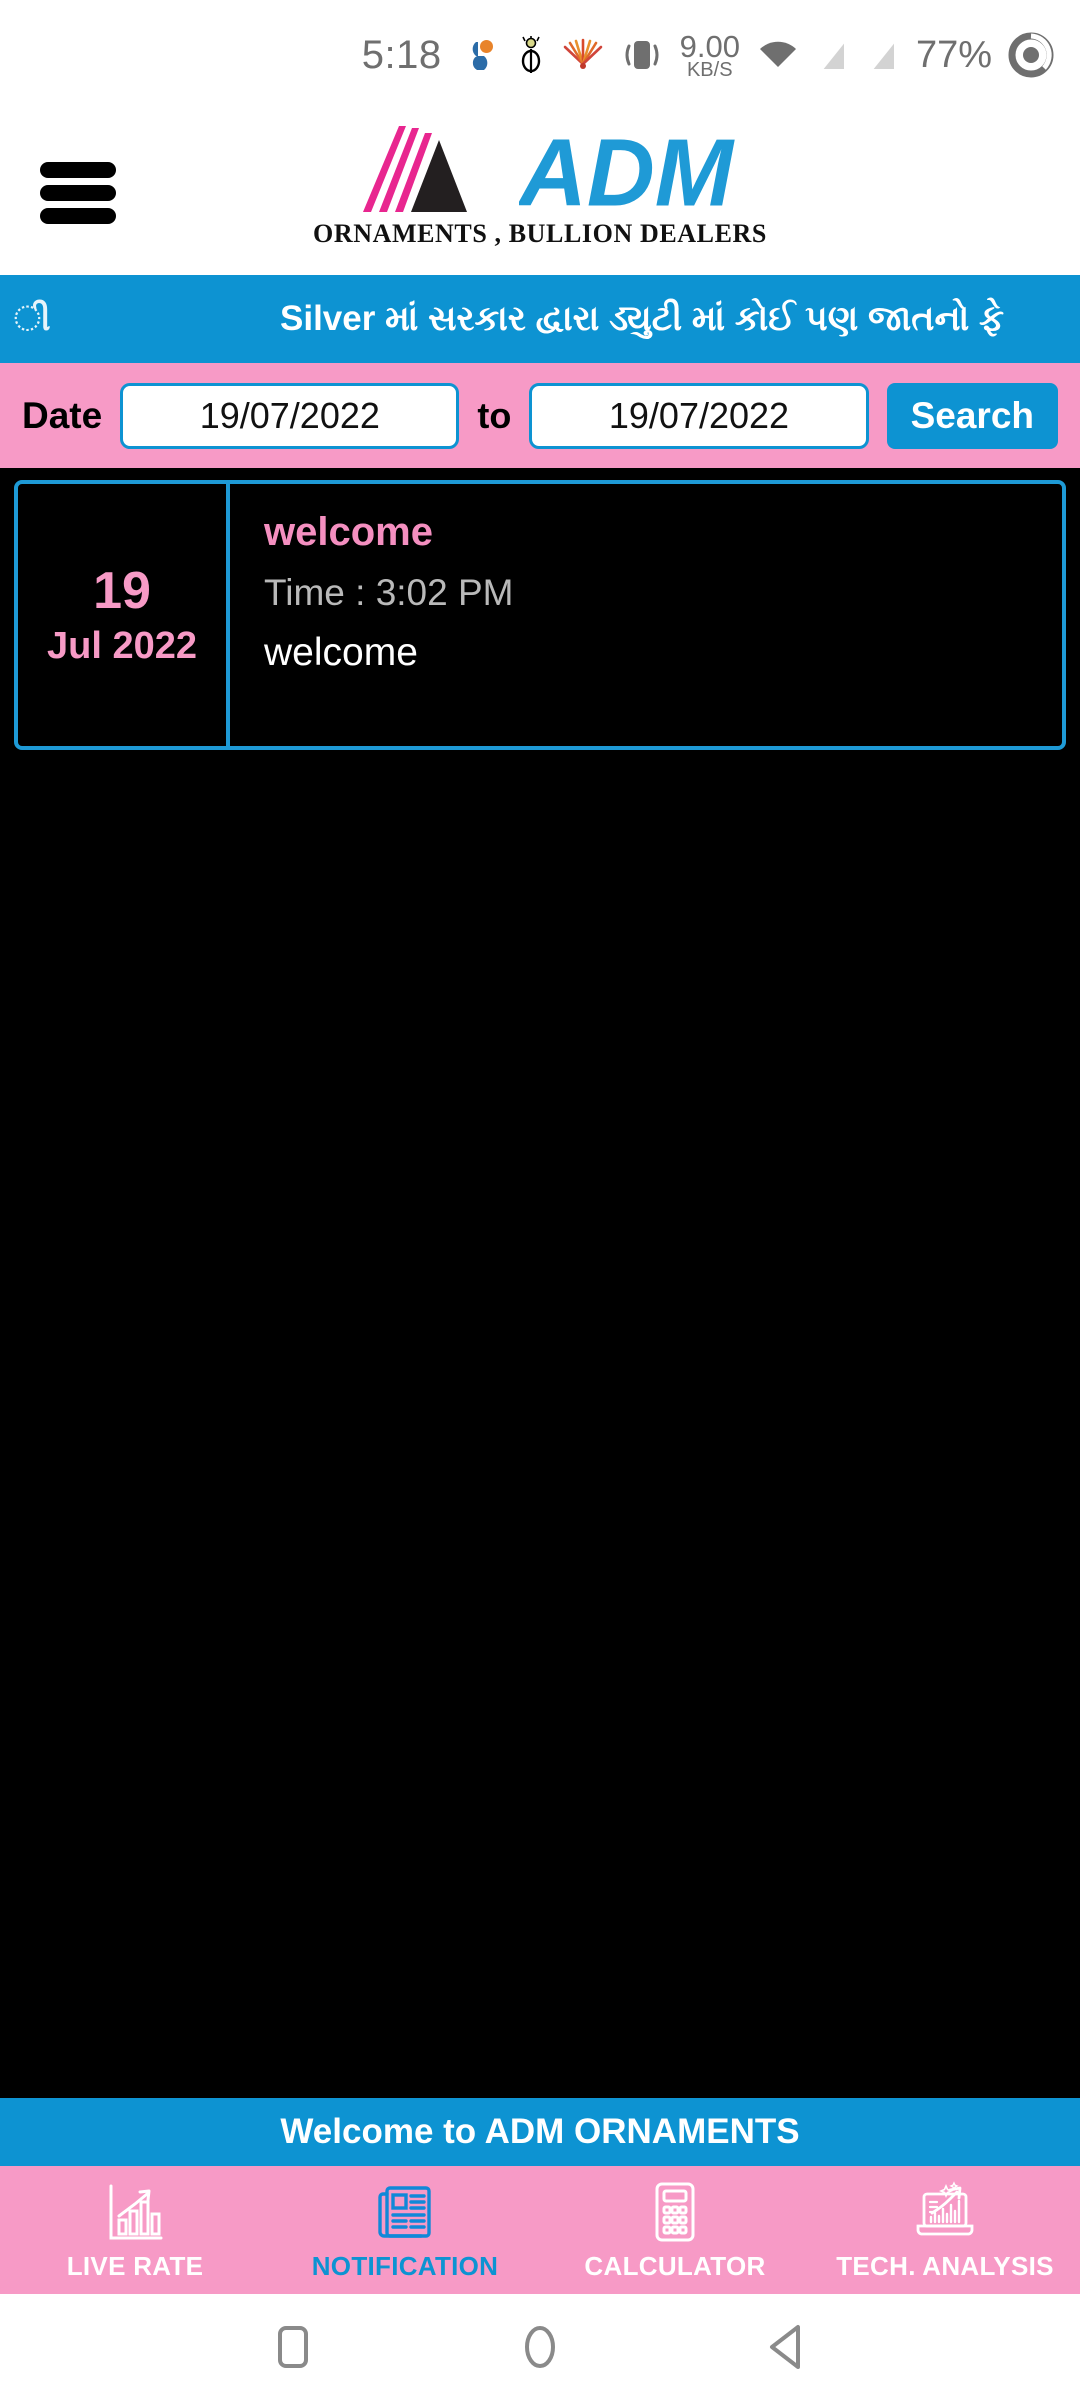 The width and height of the screenshot is (1080, 2400). Describe the element at coordinates (648, 592) in the screenshot. I see `notification-time: Time : 3:02 PM` at that location.